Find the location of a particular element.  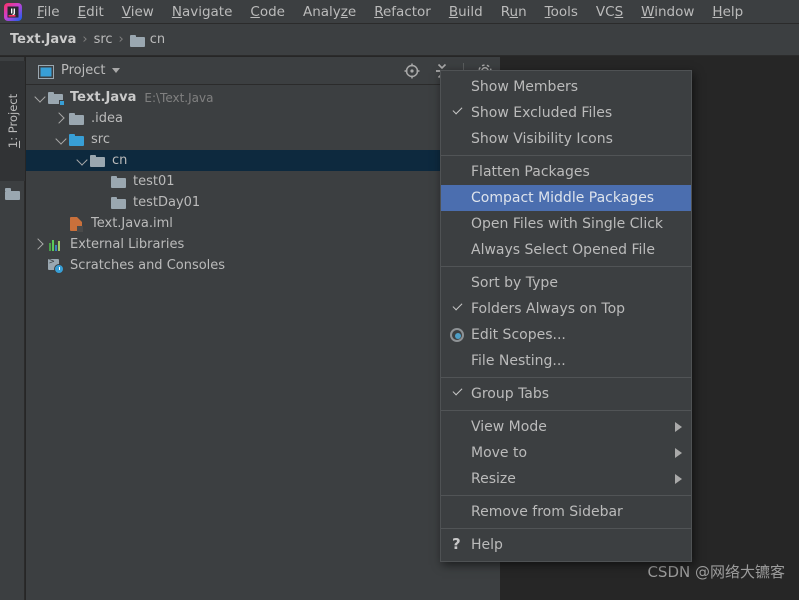

menu-bar-item-edit: Edit is located at coordinates (91, 12).